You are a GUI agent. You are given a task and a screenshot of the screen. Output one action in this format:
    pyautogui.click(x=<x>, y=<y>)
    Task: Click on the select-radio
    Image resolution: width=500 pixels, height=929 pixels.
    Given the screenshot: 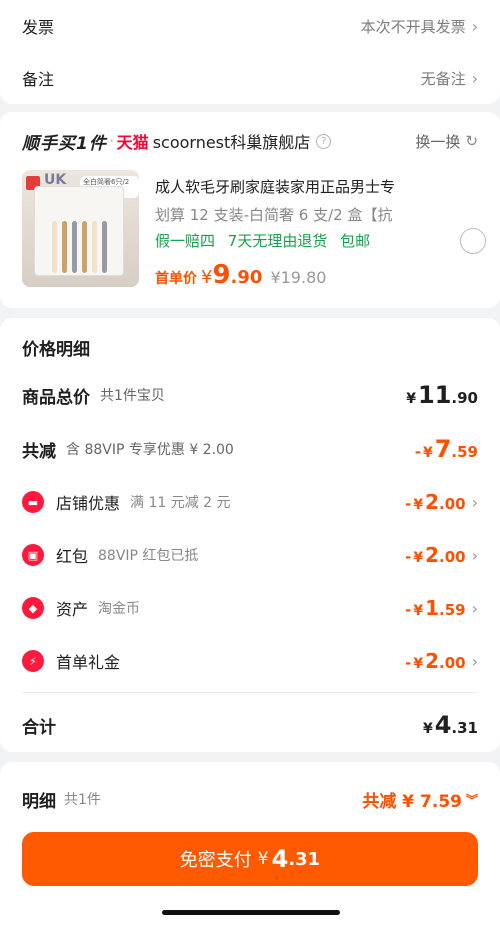 What is the action you would take?
    pyautogui.click(x=473, y=241)
    